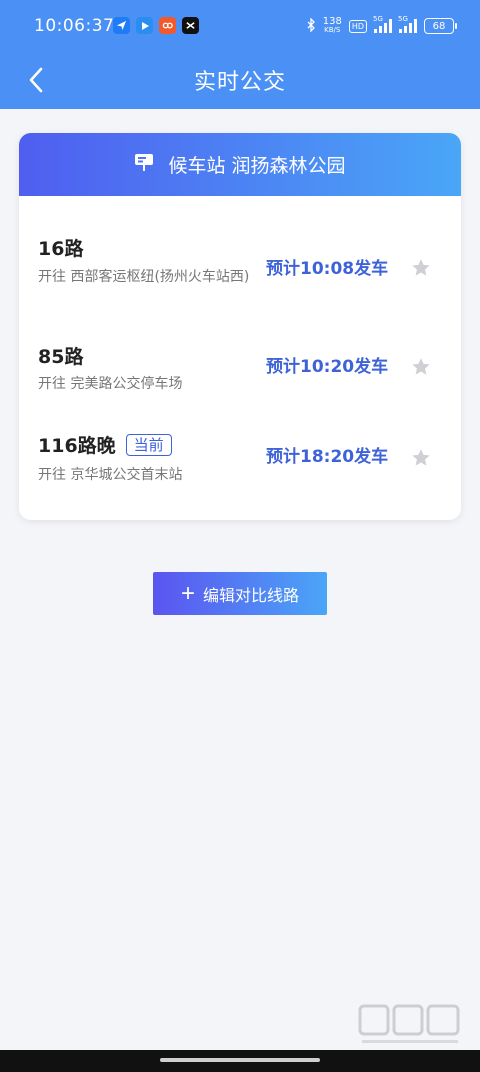  What do you see at coordinates (110, 384) in the screenshot?
I see `route-destination: 开往 完美路公交停车场` at bounding box center [110, 384].